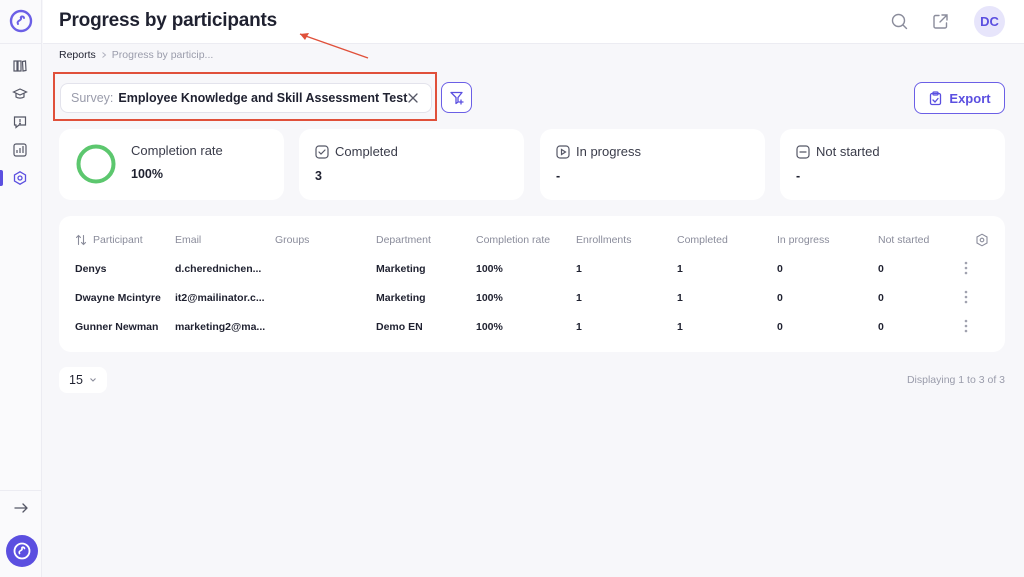  What do you see at coordinates (413, 98) in the screenshot?
I see `remove-filter-close-icon` at bounding box center [413, 98].